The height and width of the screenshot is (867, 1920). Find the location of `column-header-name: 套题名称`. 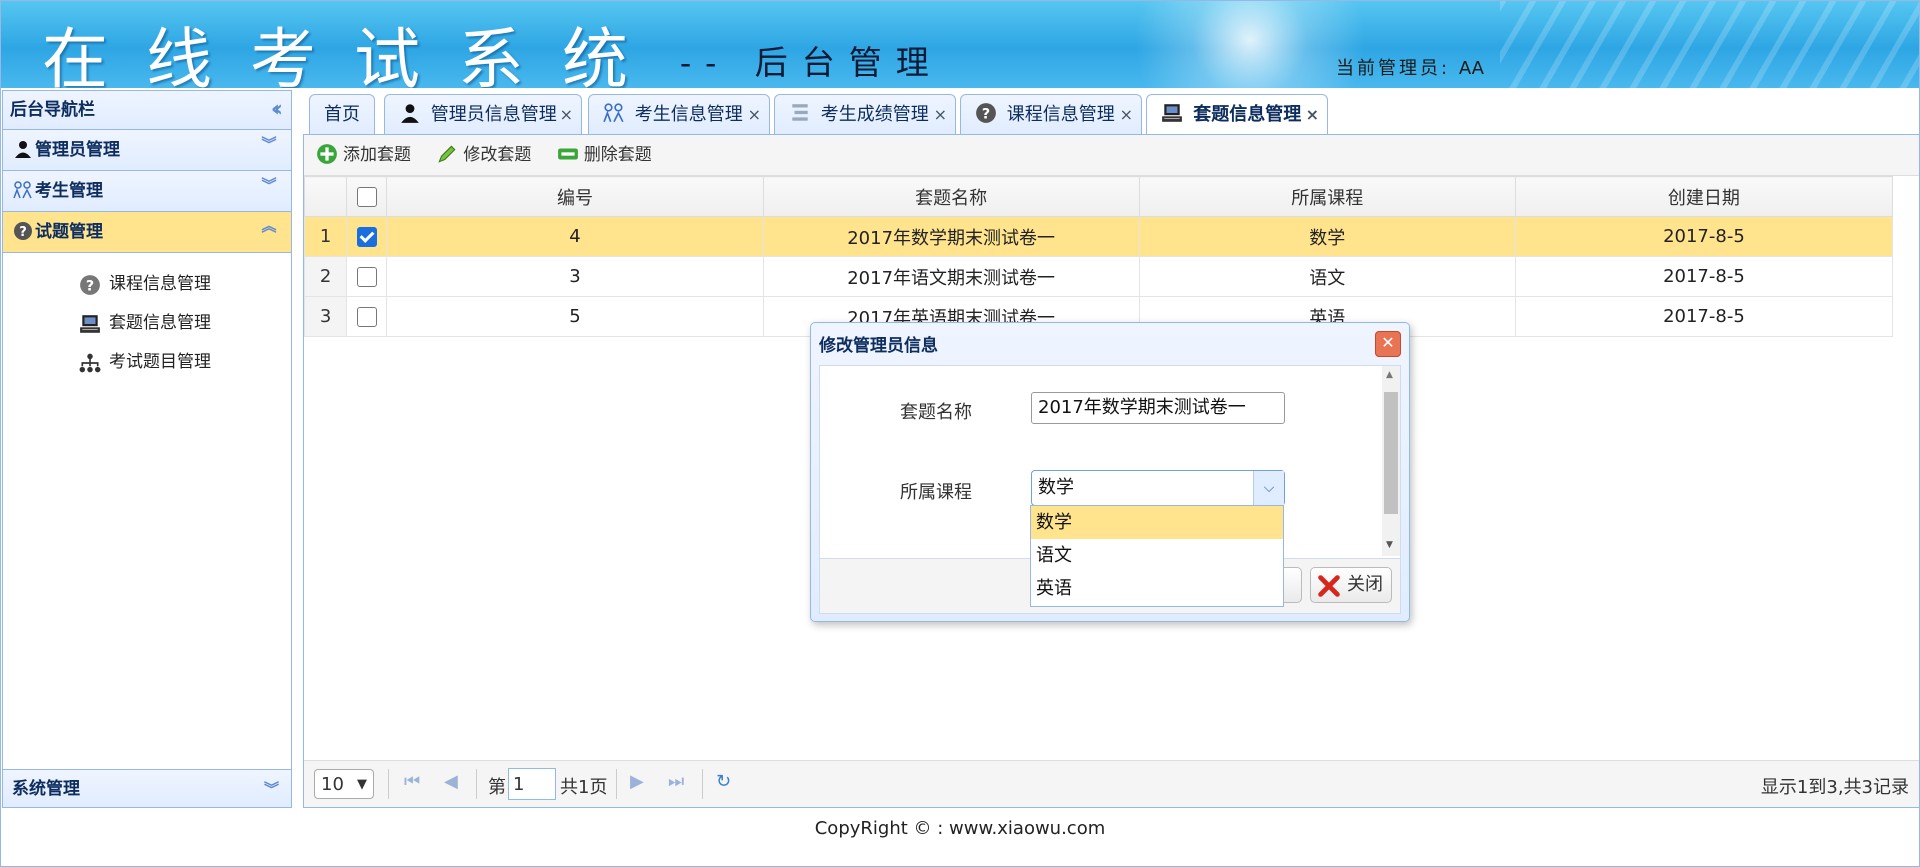

column-header-name: 套题名称 is located at coordinates (951, 196).